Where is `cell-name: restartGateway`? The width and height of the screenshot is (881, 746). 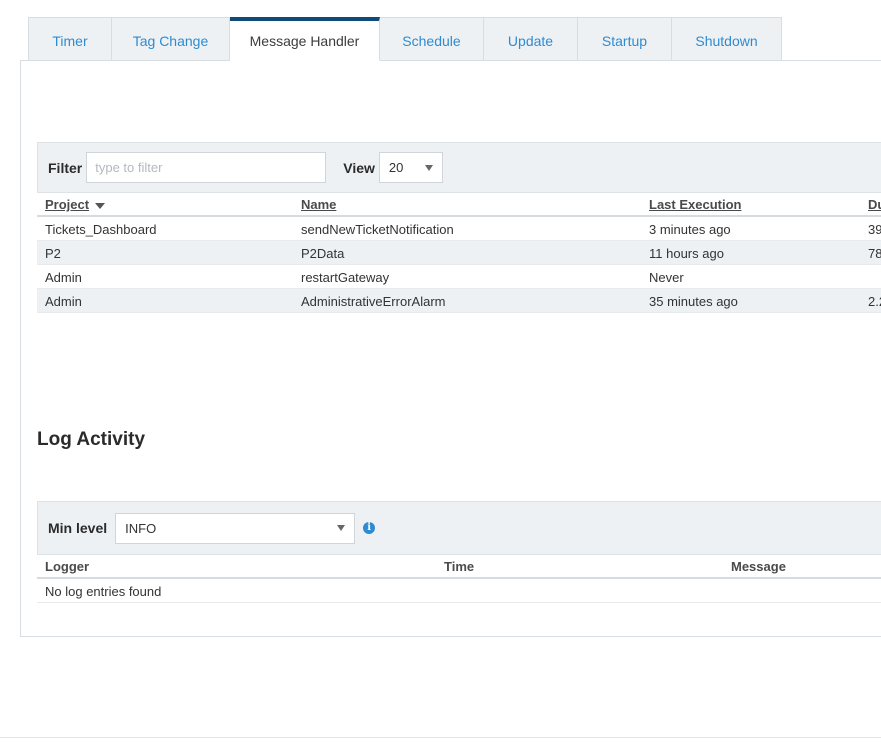
cell-name: restartGateway is located at coordinates (345, 277).